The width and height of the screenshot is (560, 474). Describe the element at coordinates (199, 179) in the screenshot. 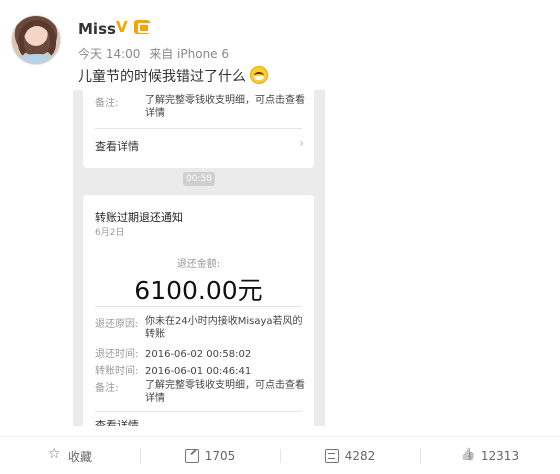

I see `chat-time-pill: 00:58` at that location.